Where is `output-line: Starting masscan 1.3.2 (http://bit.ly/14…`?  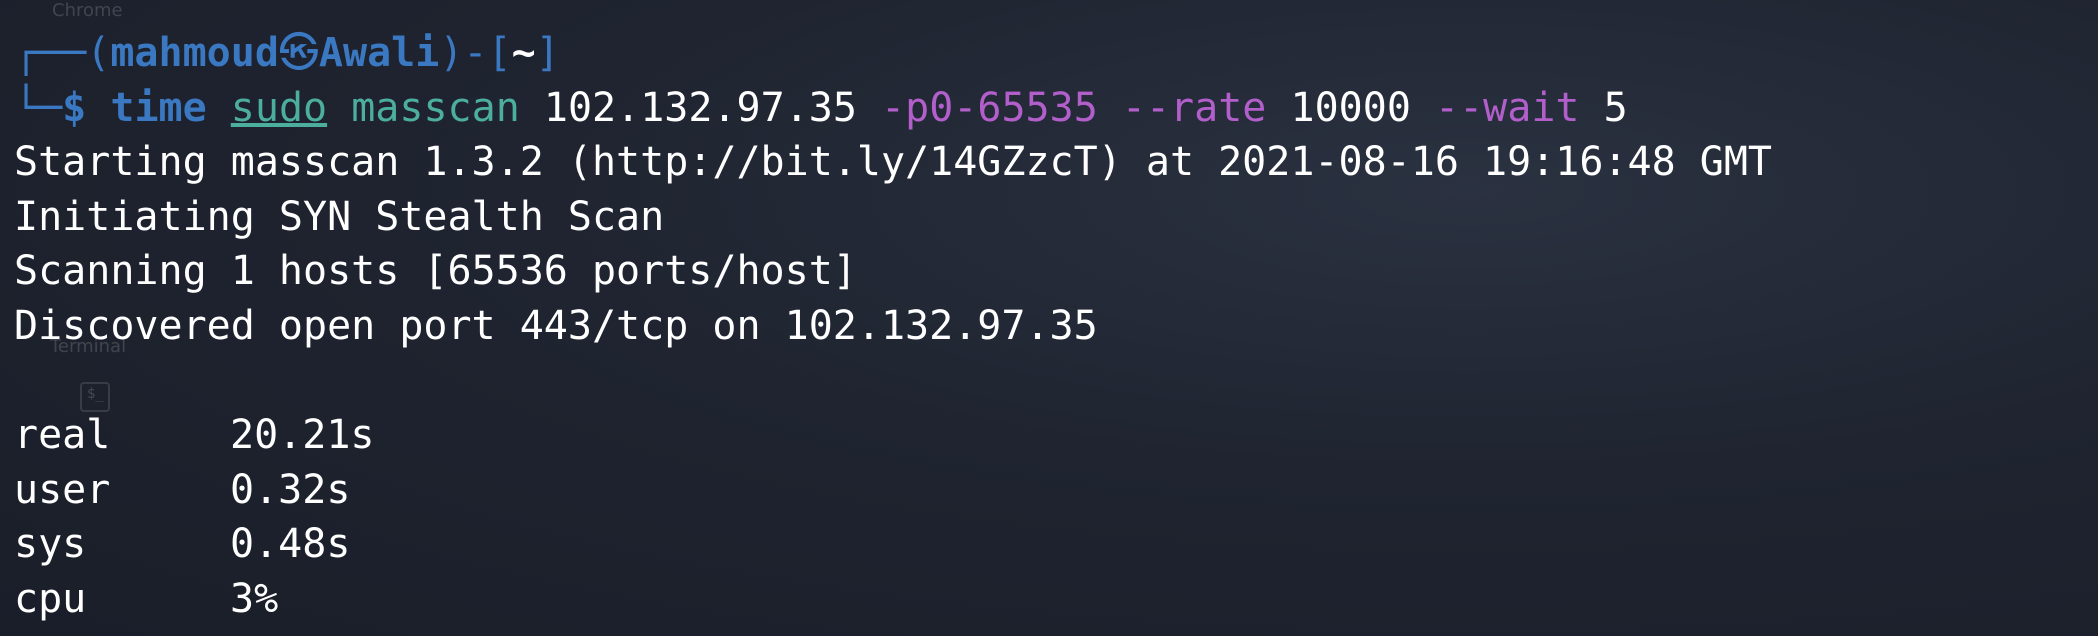
output-line: Starting masscan 1.3.2 (http://bit.ly/14… is located at coordinates (893, 162).